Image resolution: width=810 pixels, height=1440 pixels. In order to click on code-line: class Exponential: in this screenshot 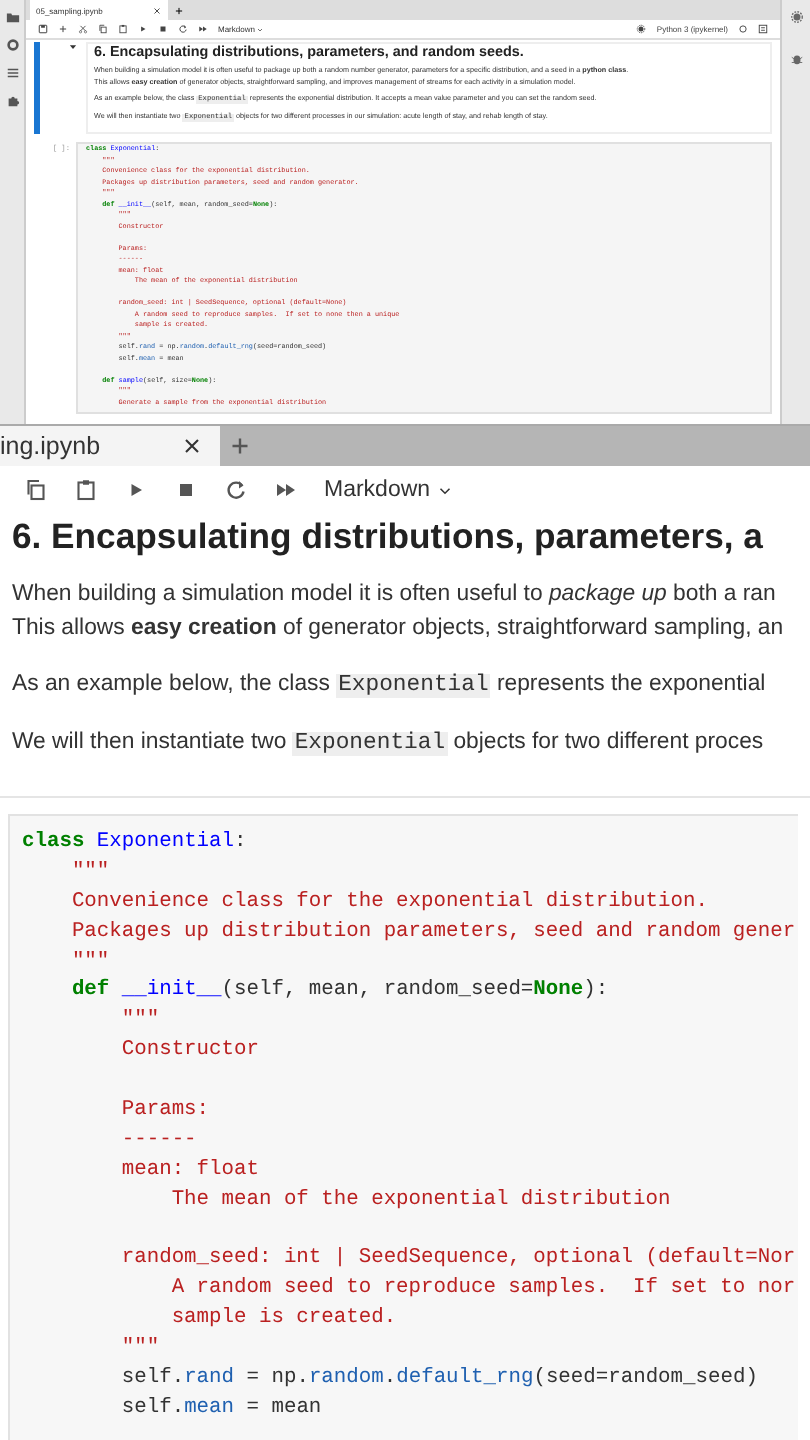, I will do `click(134, 843)`.